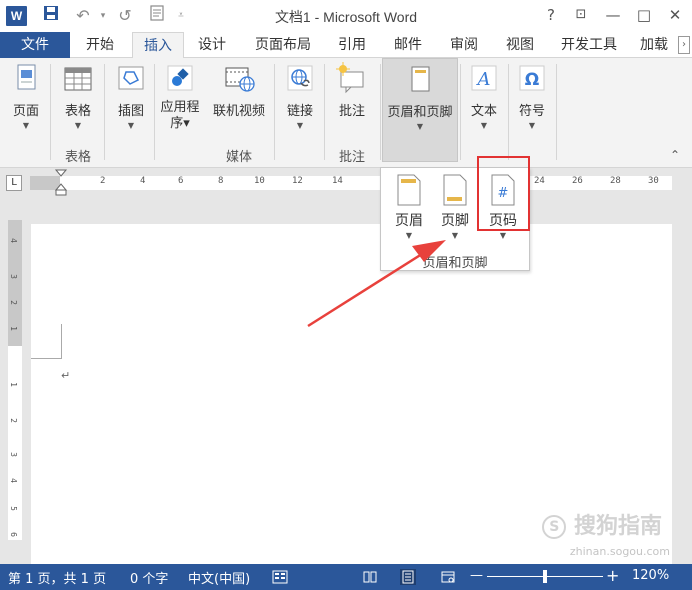 The width and height of the screenshot is (692, 590). I want to click on watermark-brand: S 搜狗指南, so click(602, 524).